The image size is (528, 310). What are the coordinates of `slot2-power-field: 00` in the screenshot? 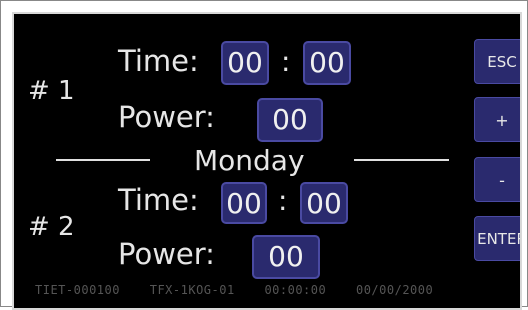 It's located at (286, 257).